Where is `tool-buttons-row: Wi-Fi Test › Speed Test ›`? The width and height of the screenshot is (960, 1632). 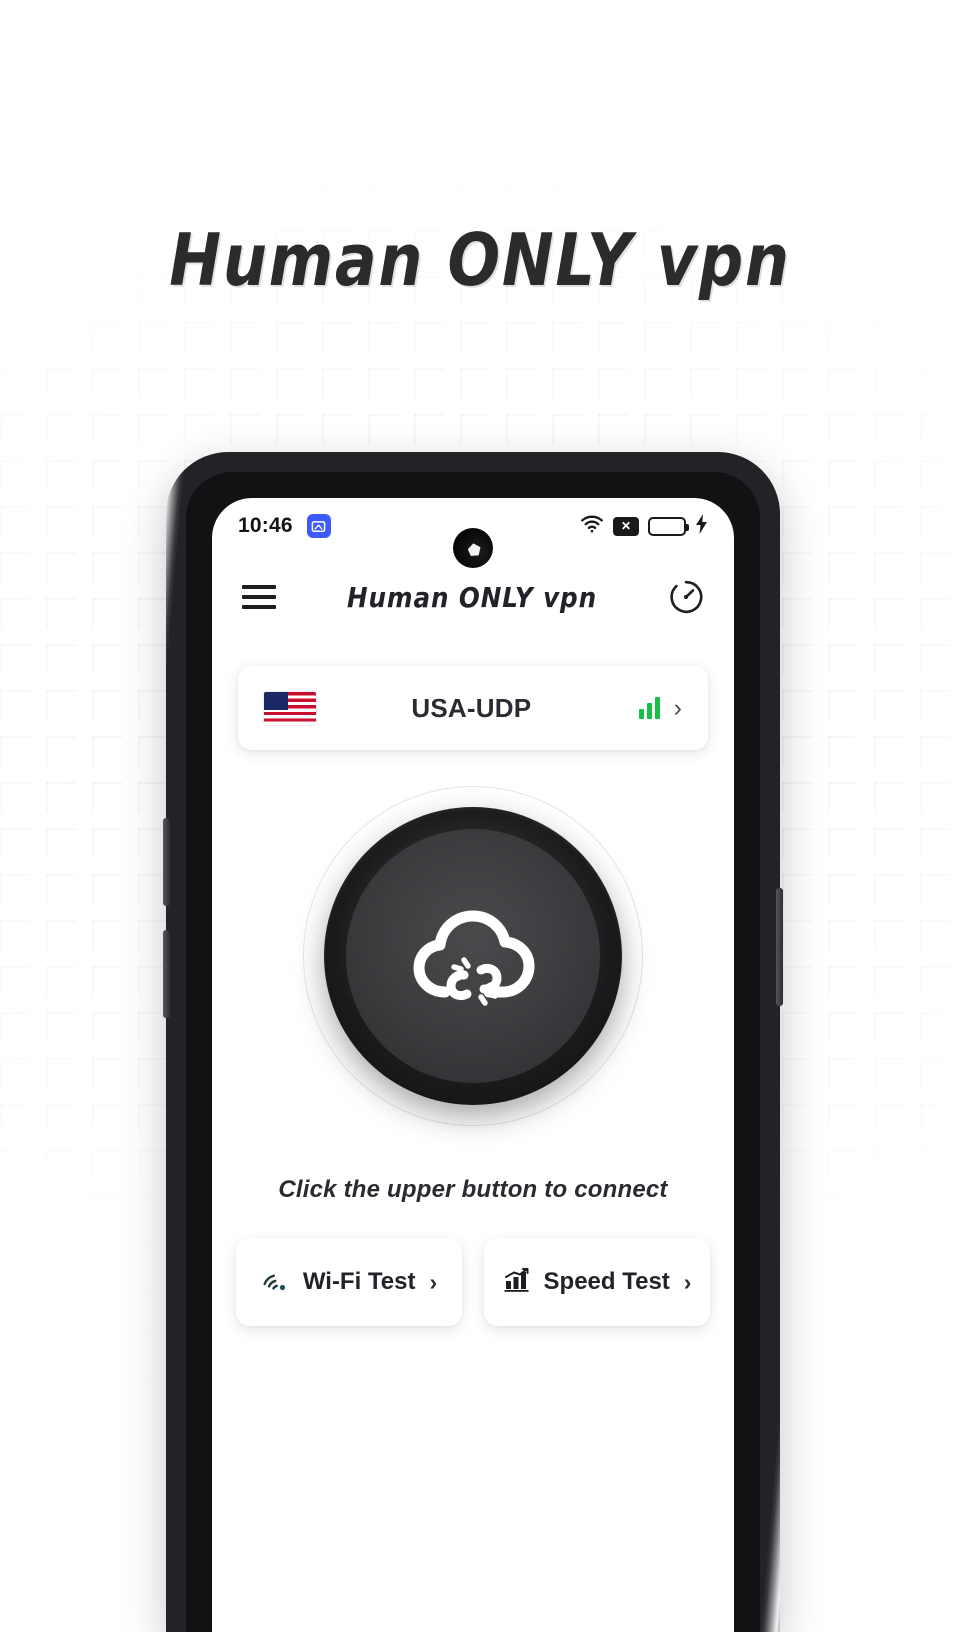 tool-buttons-row: Wi-Fi Test › Speed Test › is located at coordinates (473, 1282).